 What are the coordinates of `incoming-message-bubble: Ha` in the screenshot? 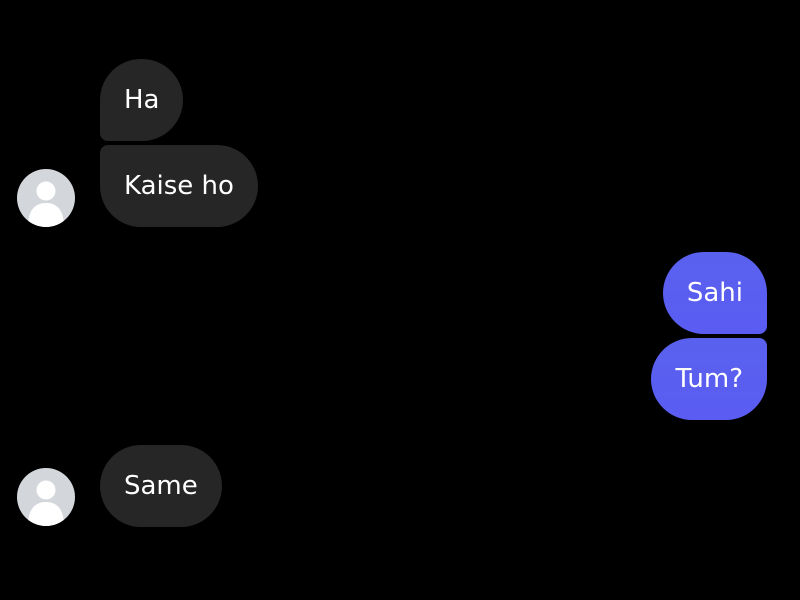 It's located at (142, 100).